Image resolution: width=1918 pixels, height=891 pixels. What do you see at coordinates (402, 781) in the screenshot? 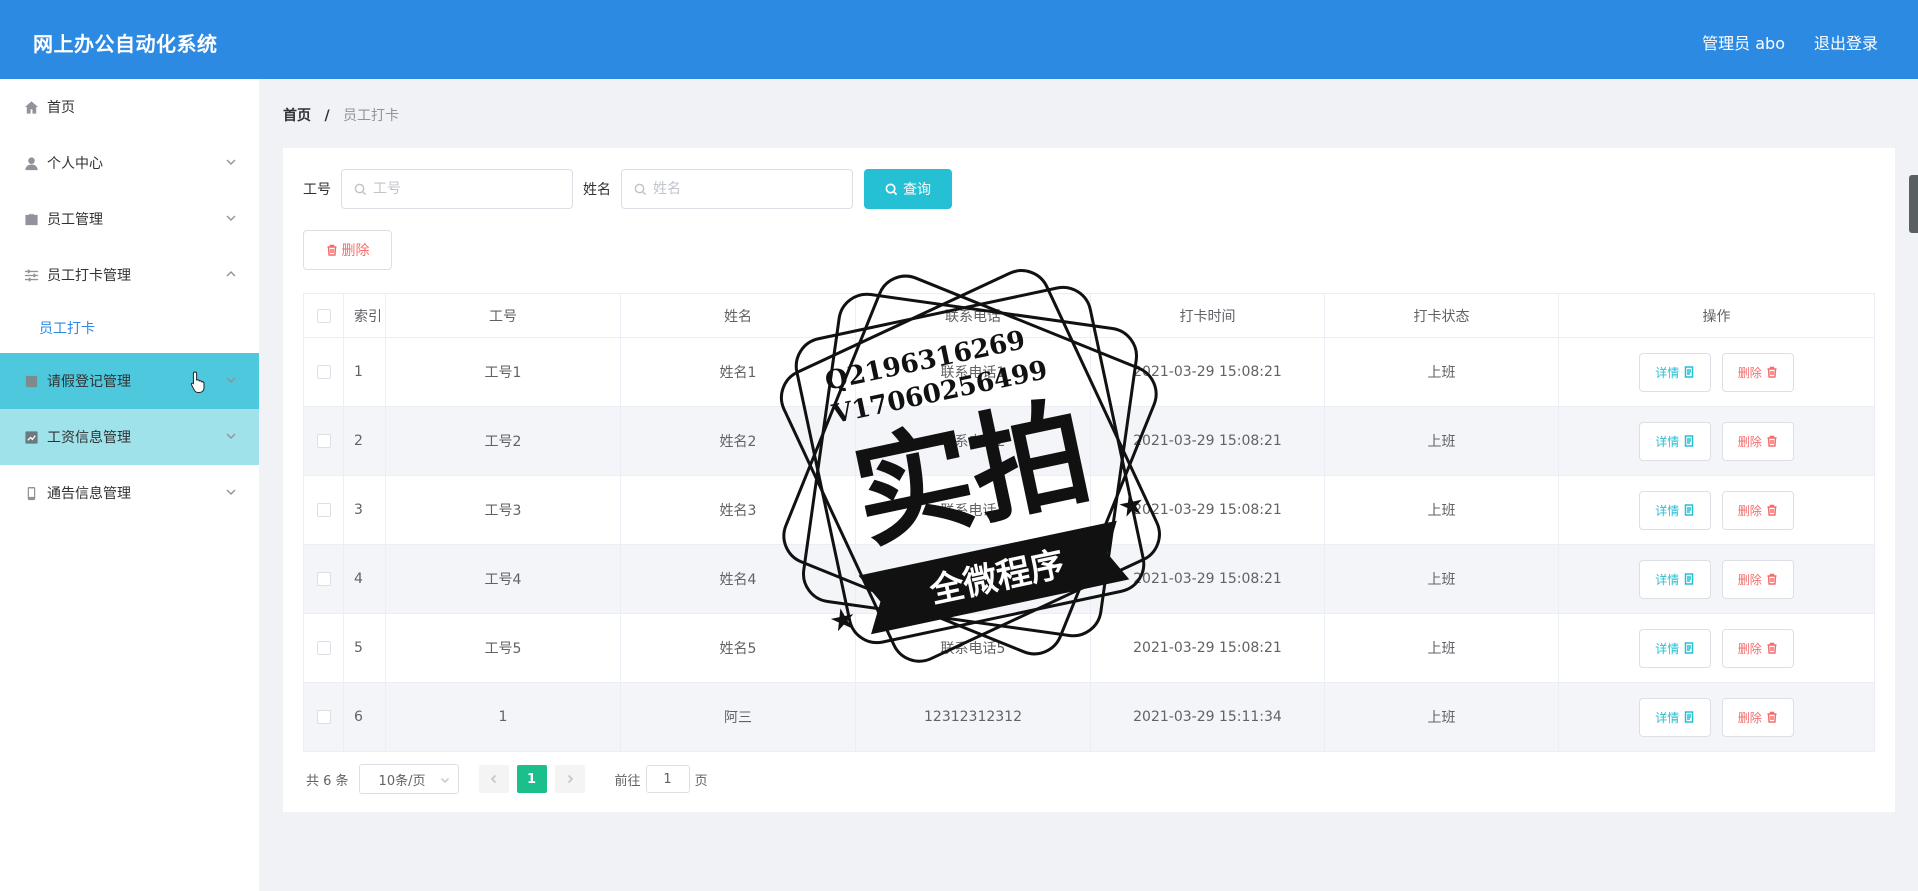
I see `page-size-value: 10条/页` at bounding box center [402, 781].